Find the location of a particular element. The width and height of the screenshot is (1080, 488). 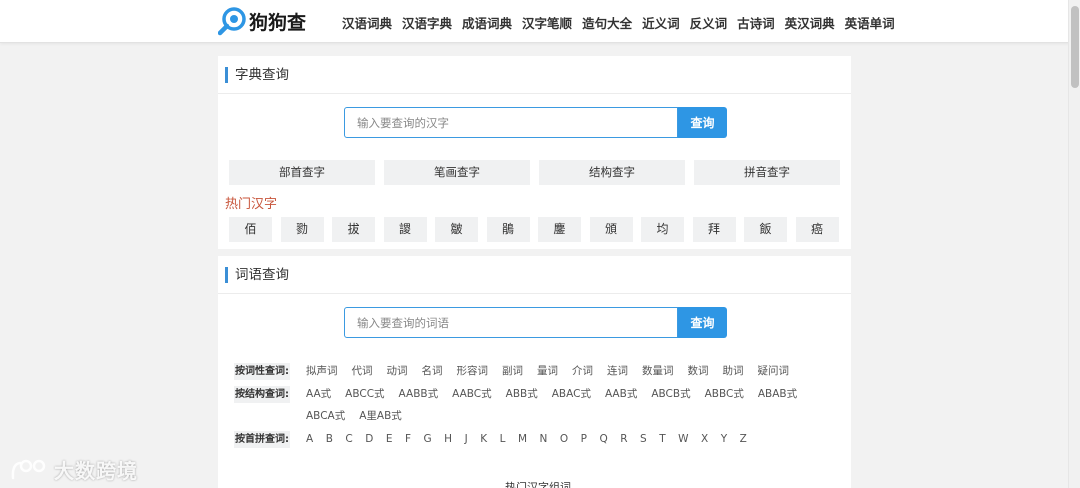

pos-link: 代词 is located at coordinates (362, 371).